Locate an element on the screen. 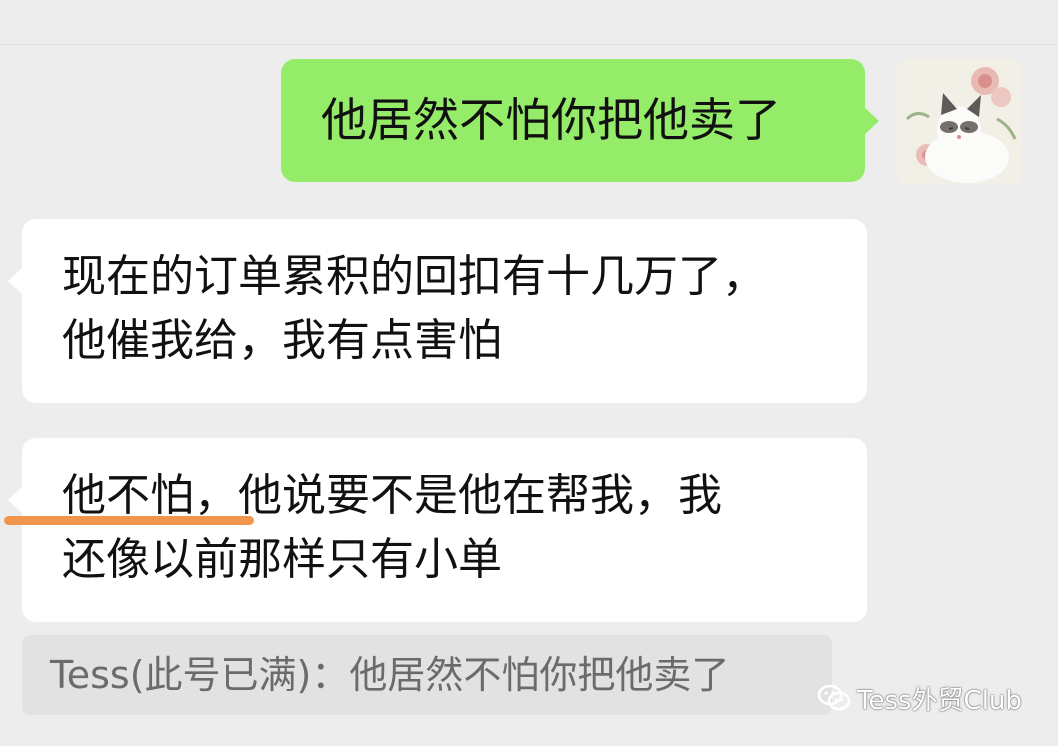  wechat-icon is located at coordinates (834, 697).